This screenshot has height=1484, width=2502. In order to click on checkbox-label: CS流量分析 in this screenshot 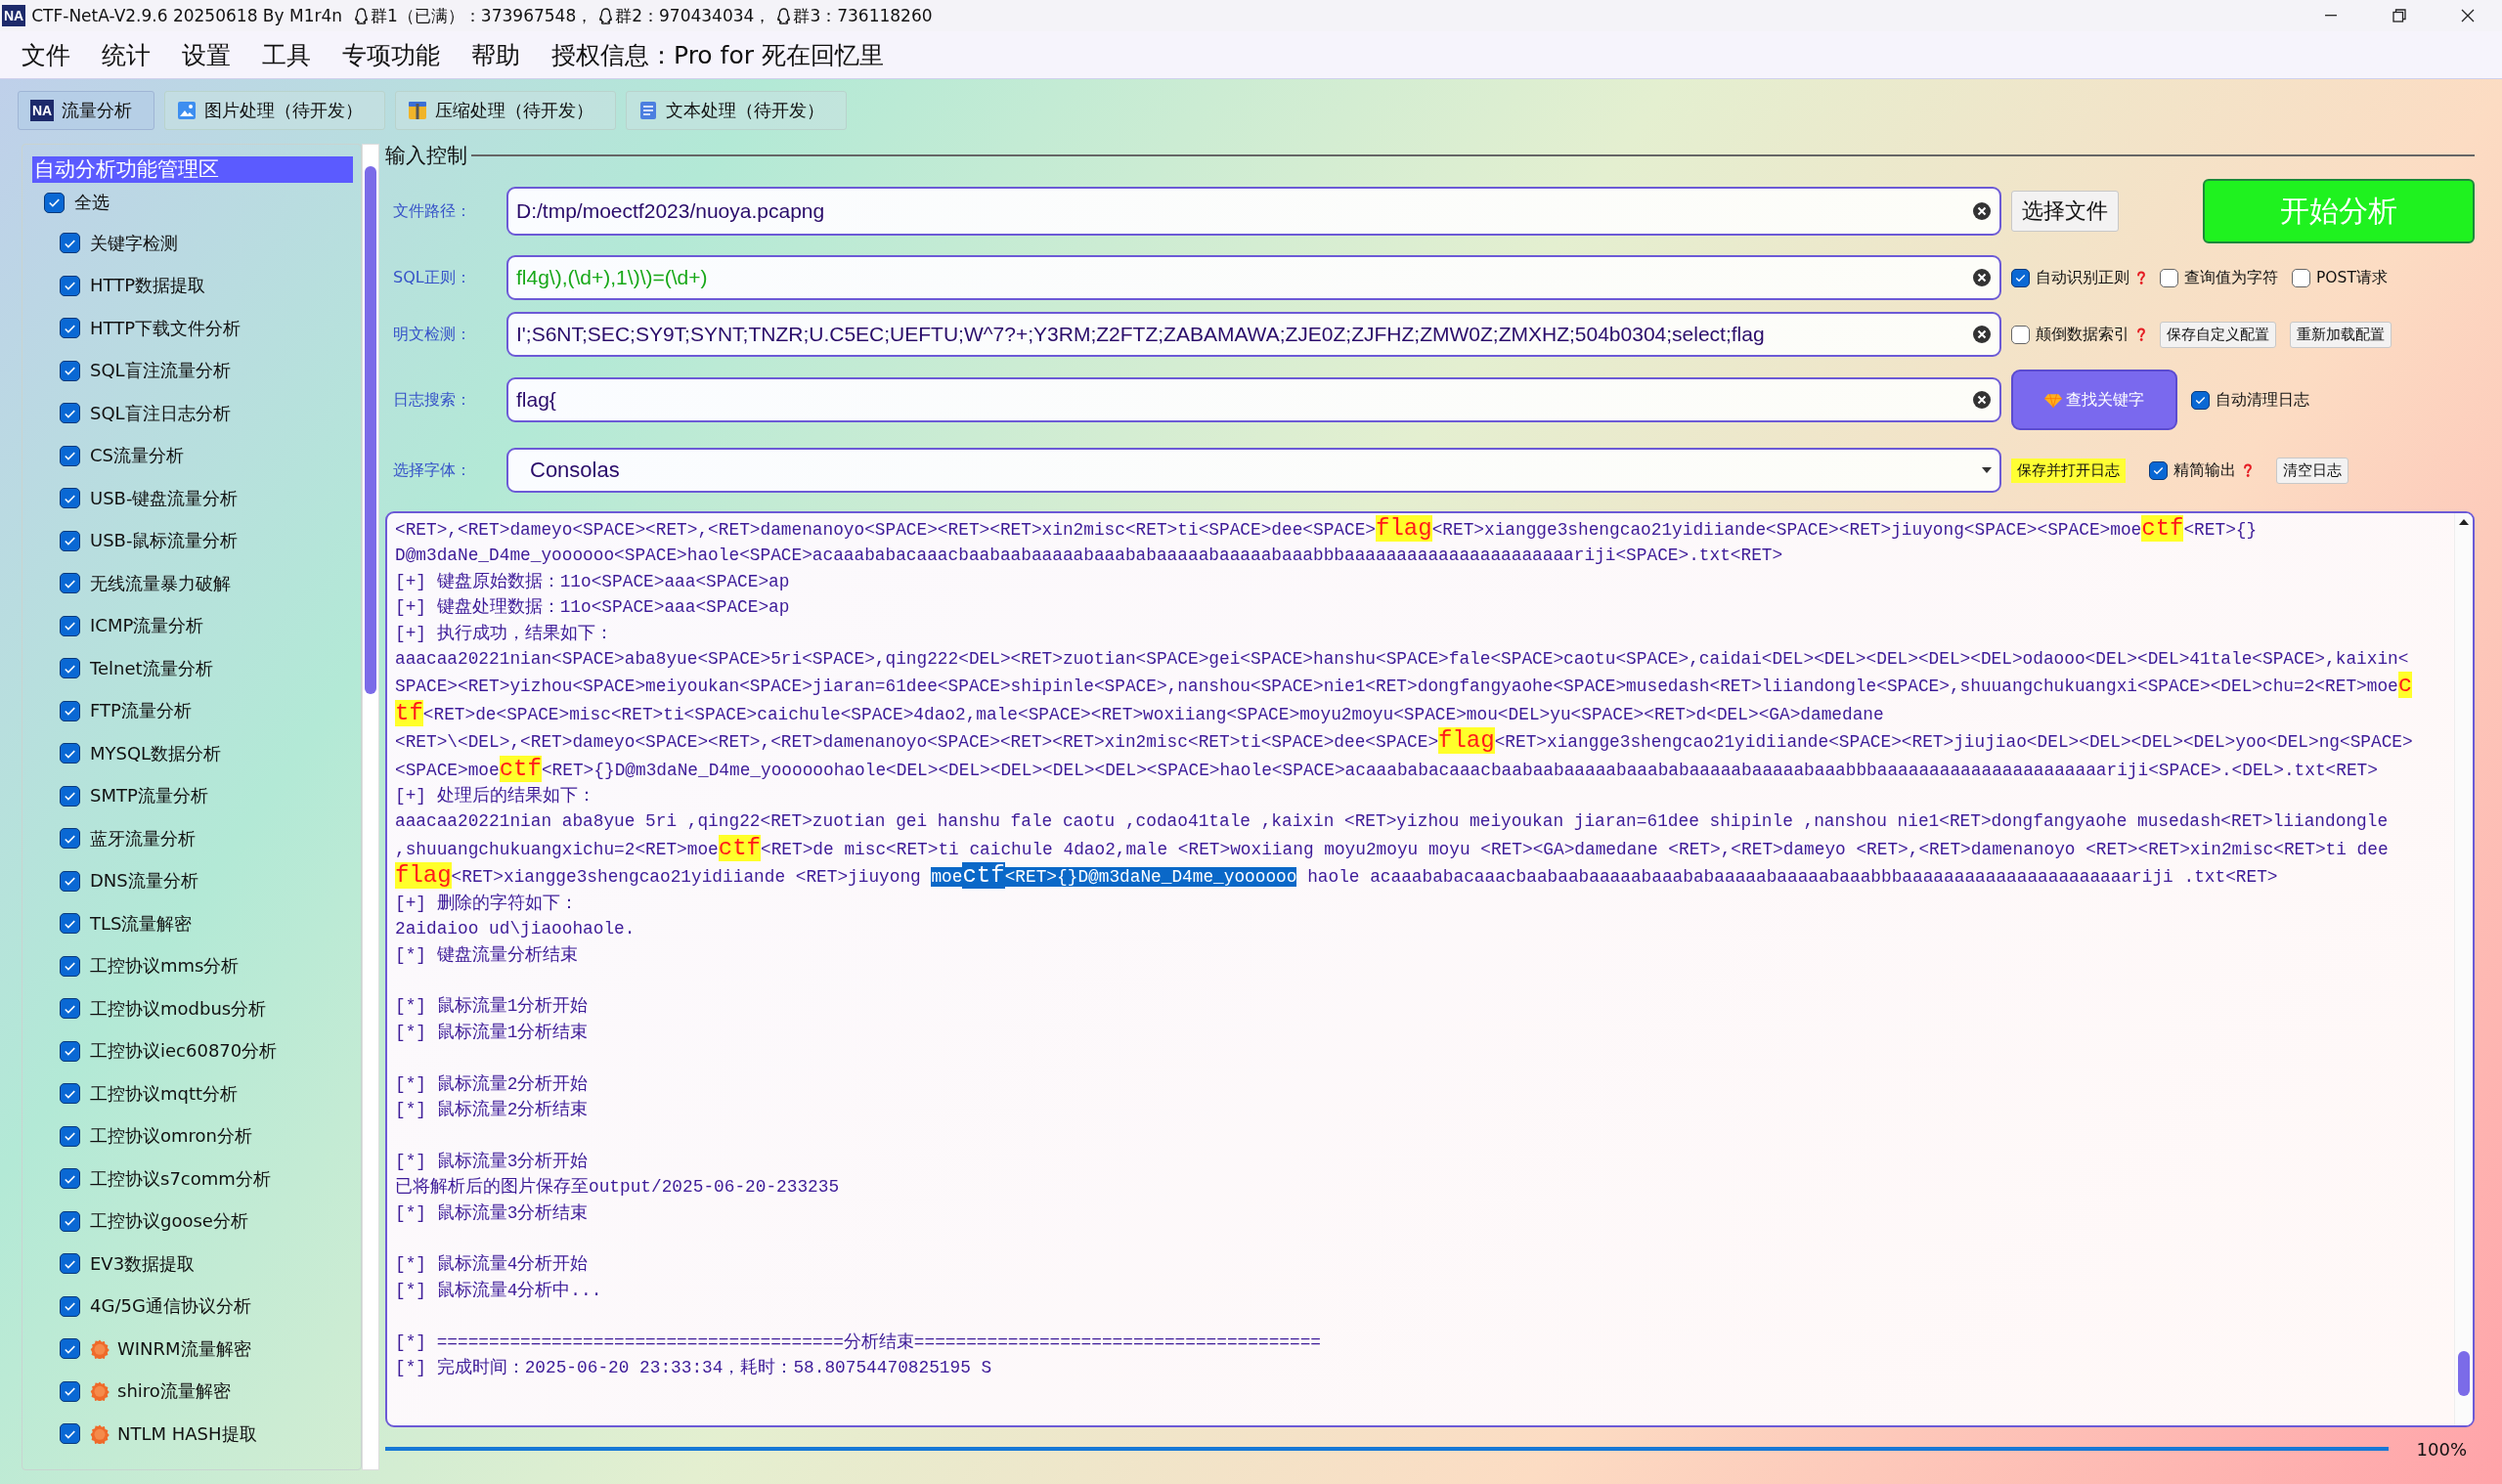, I will do `click(137, 456)`.